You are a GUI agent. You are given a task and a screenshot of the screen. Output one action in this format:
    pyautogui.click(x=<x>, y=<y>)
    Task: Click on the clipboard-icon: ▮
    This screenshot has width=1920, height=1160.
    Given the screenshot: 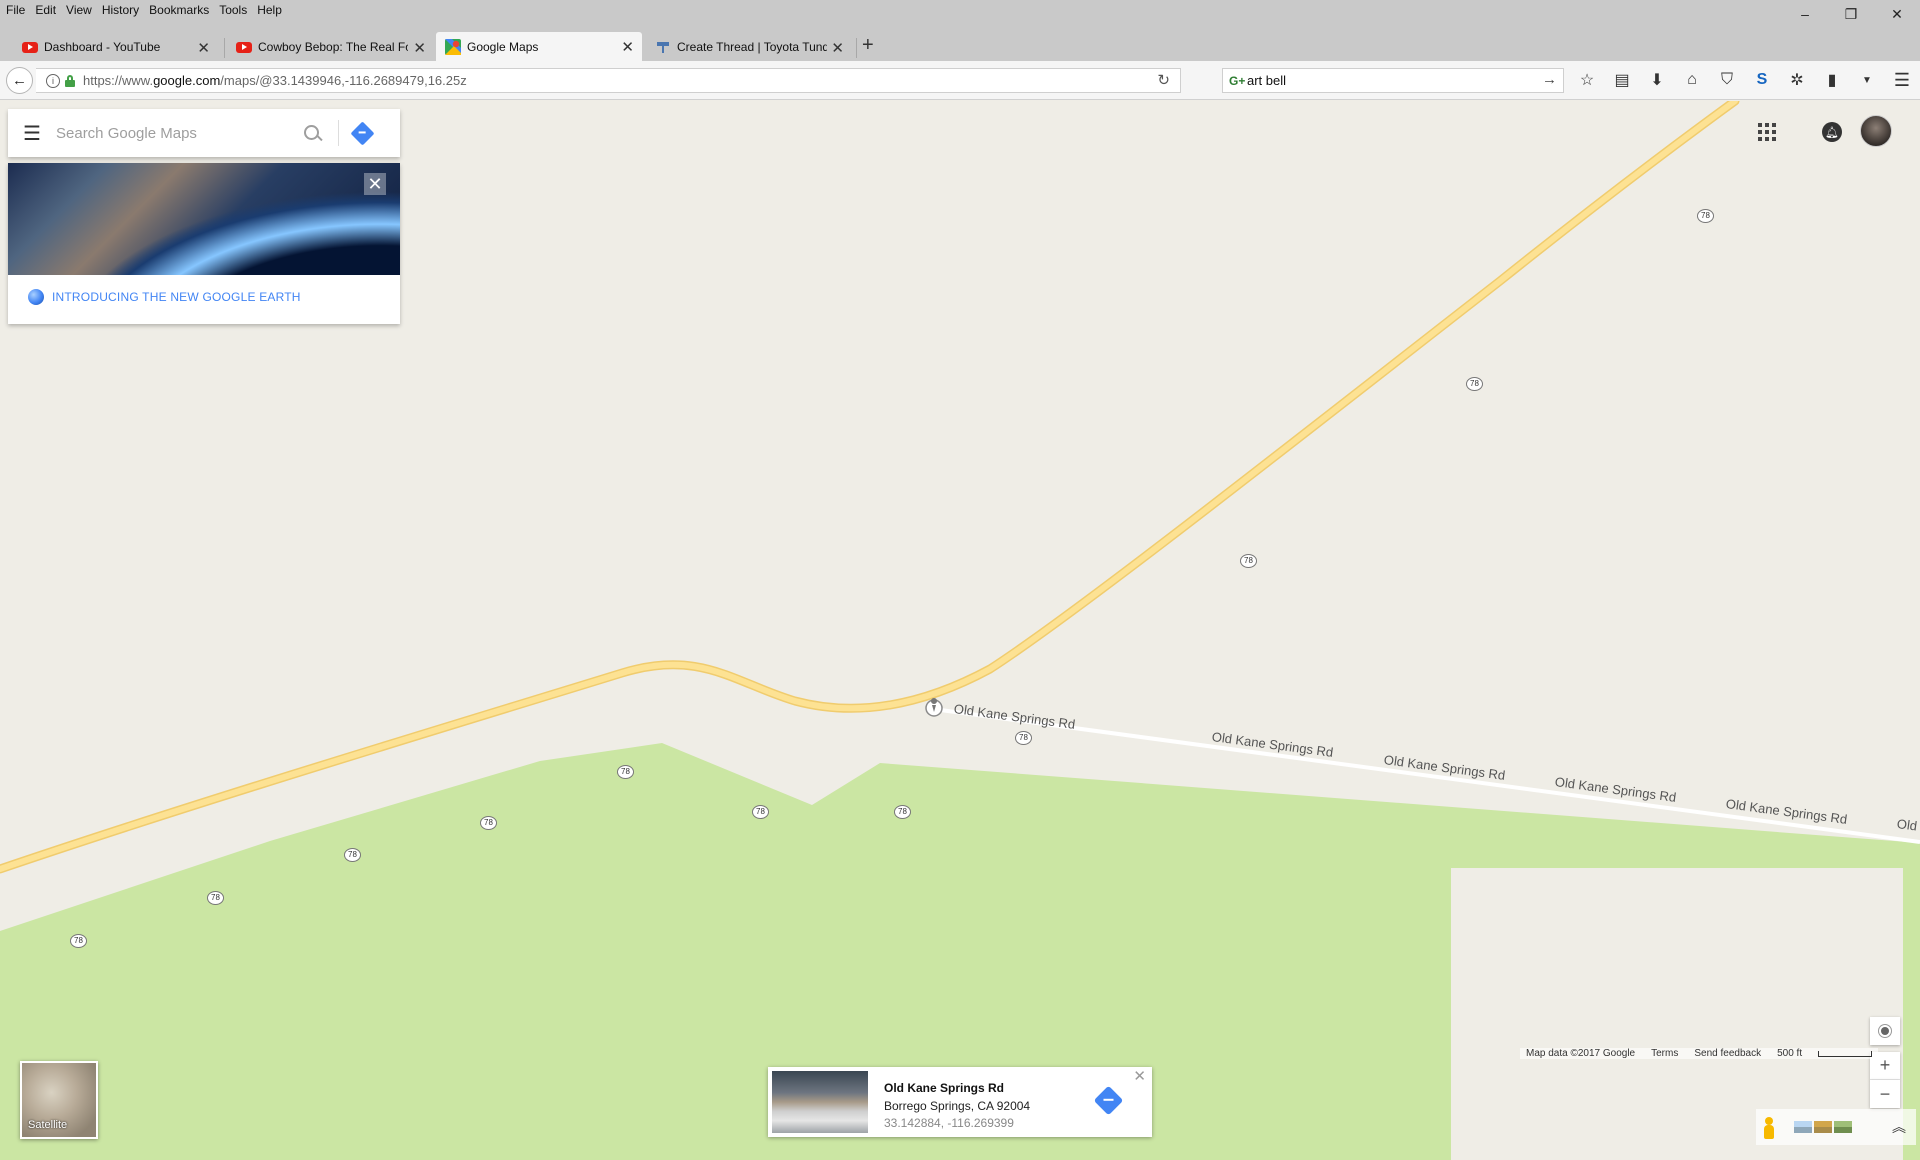 What is the action you would take?
    pyautogui.click(x=1832, y=80)
    